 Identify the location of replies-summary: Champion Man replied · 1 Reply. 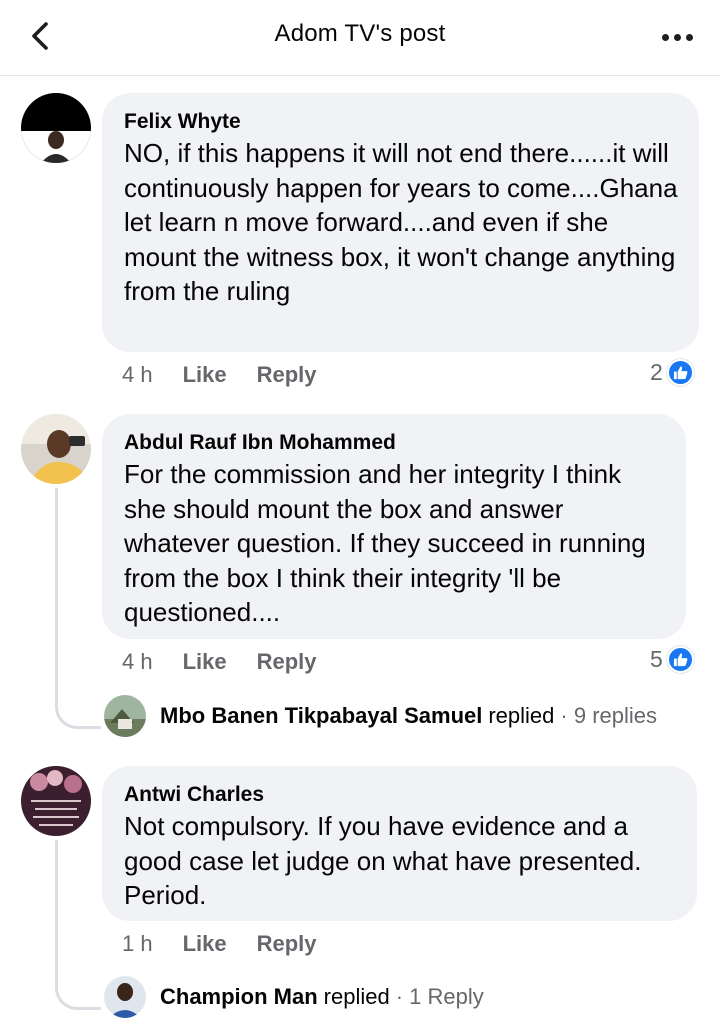
(322, 997).